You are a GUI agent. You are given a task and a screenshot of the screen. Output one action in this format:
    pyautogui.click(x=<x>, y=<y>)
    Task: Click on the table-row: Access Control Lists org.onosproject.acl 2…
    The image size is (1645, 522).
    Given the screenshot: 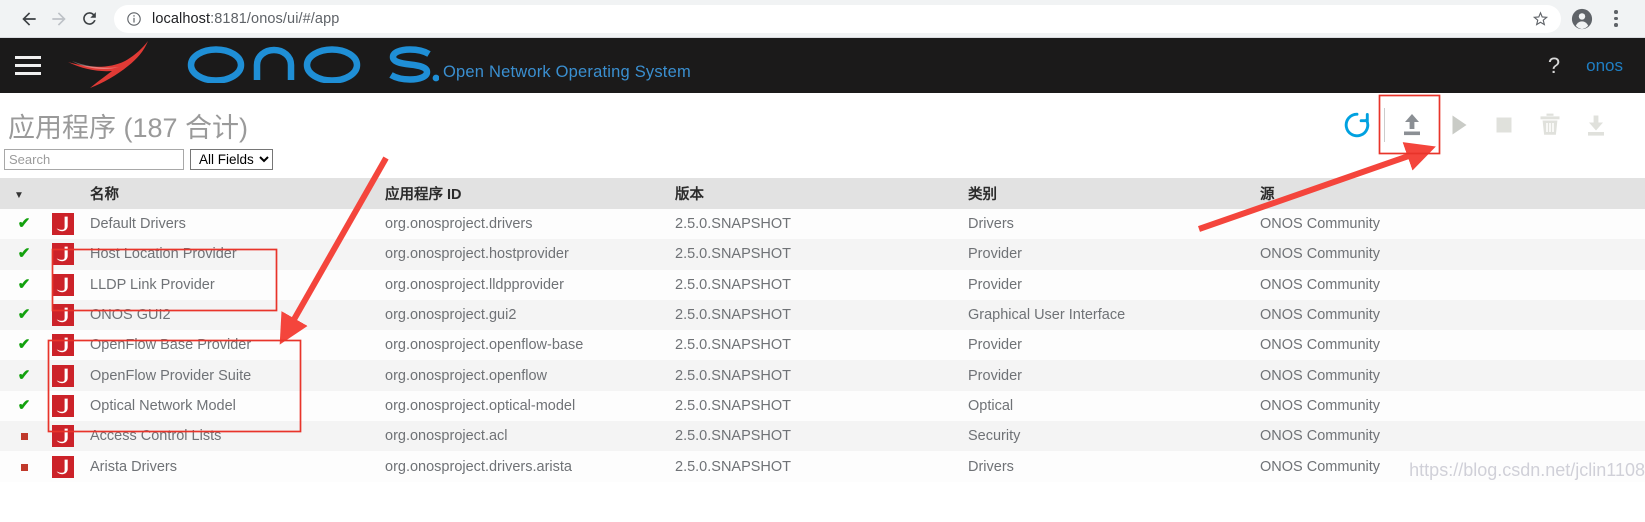 What is the action you would take?
    pyautogui.click(x=822, y=436)
    